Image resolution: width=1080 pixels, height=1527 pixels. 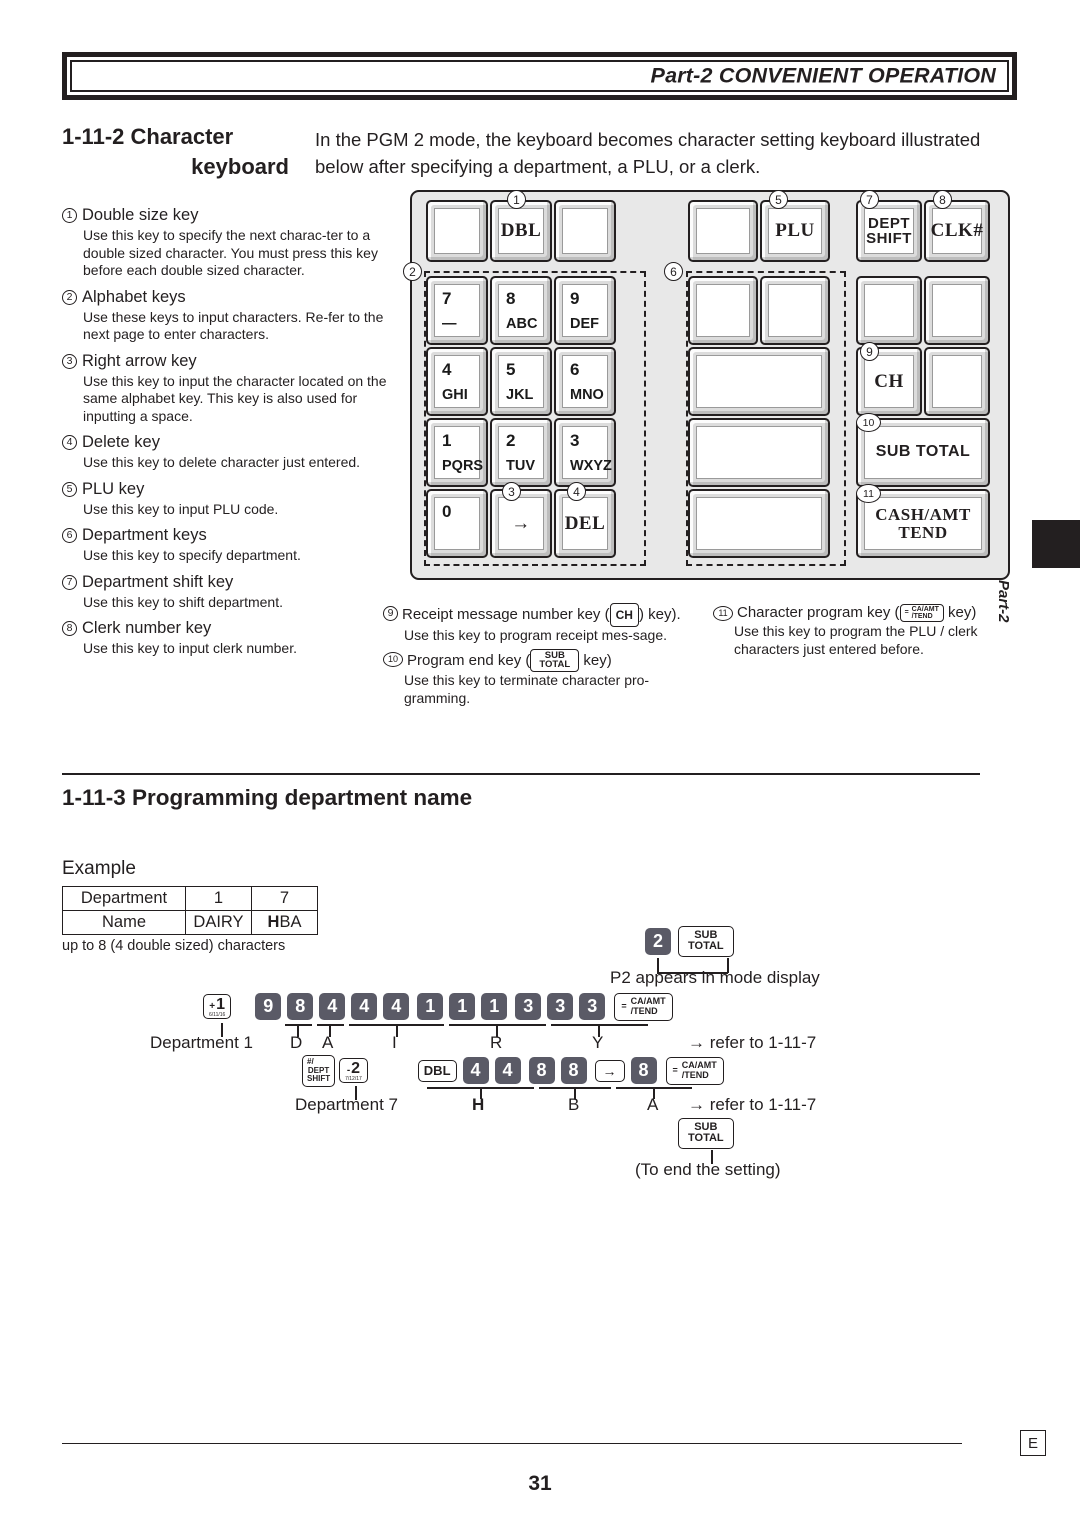 What do you see at coordinates (818, 612) in the screenshot?
I see `note-title-prefix: Character program key (` at bounding box center [818, 612].